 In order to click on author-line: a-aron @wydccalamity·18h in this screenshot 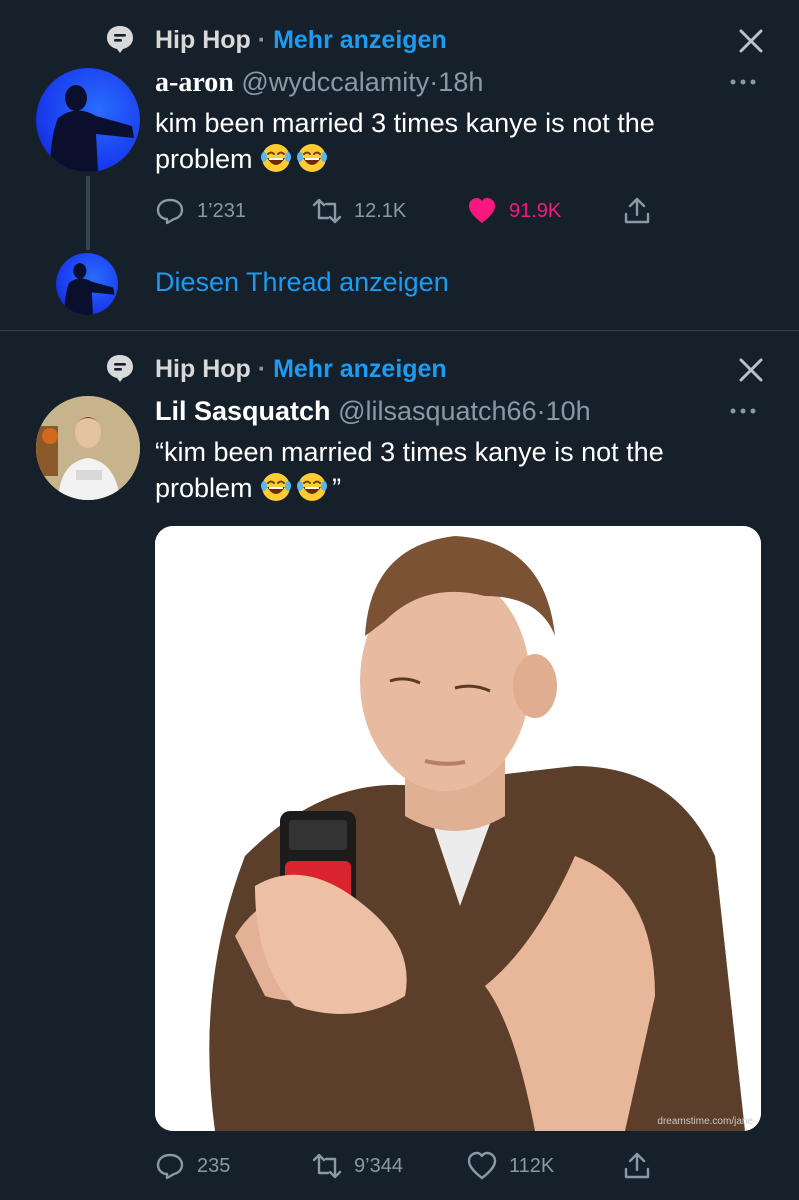, I will do `click(319, 83)`.